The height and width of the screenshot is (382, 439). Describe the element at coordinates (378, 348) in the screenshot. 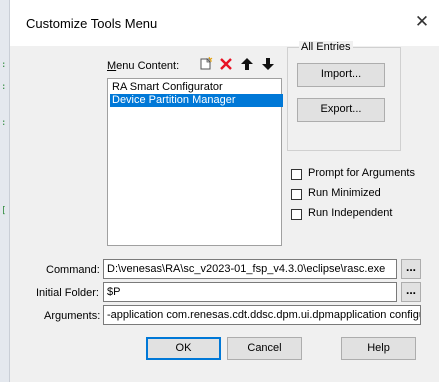

I see `help-button: Help` at that location.